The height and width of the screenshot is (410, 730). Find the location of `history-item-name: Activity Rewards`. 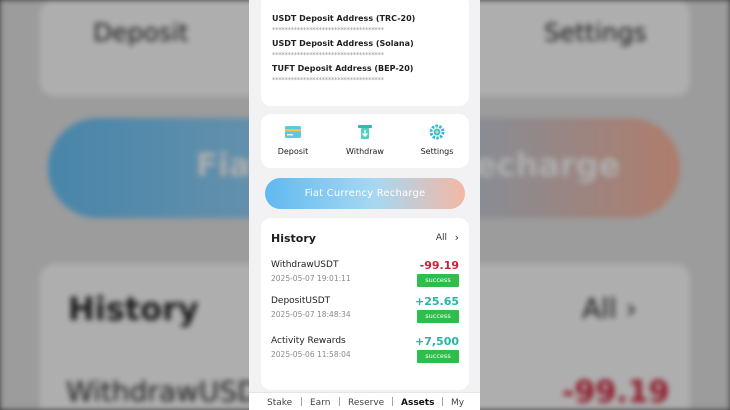

history-item-name: Activity Rewards is located at coordinates (308, 341).